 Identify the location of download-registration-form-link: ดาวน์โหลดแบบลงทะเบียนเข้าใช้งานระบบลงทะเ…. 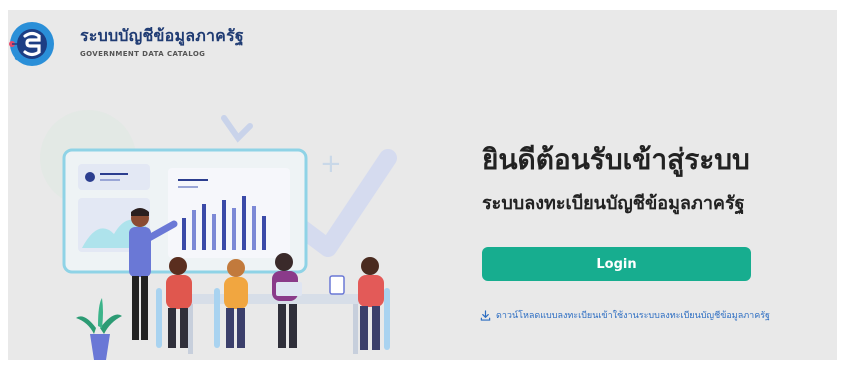
(625, 315).